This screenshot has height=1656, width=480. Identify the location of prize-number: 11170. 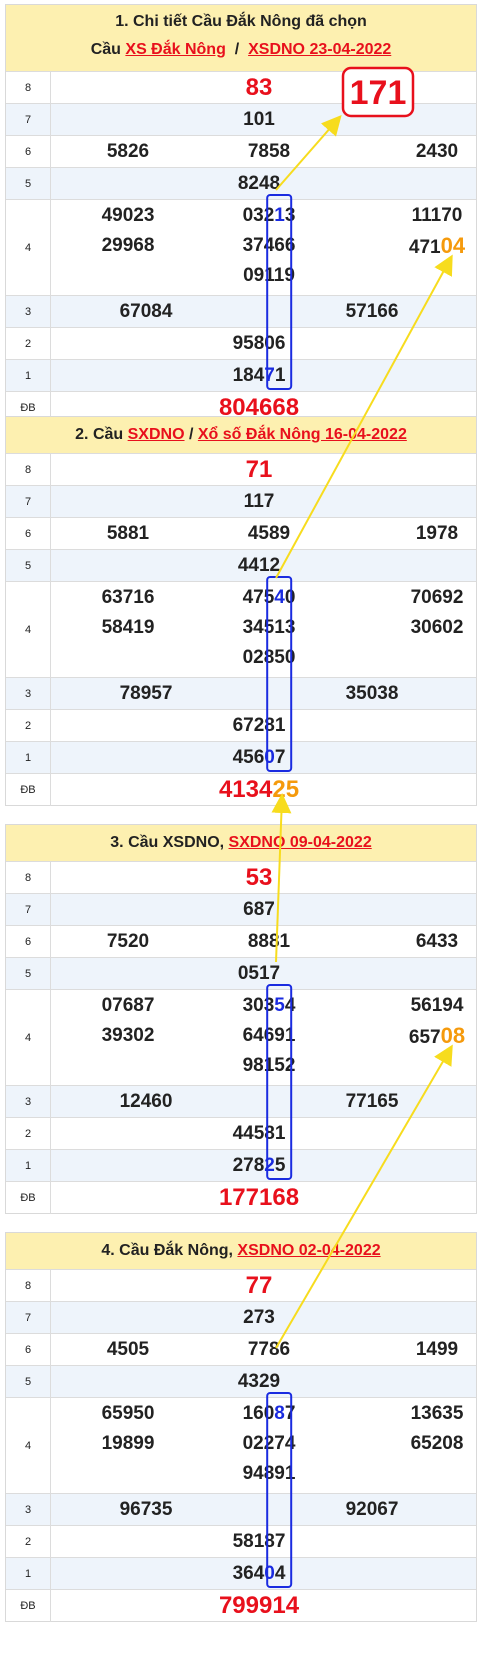
(437, 215).